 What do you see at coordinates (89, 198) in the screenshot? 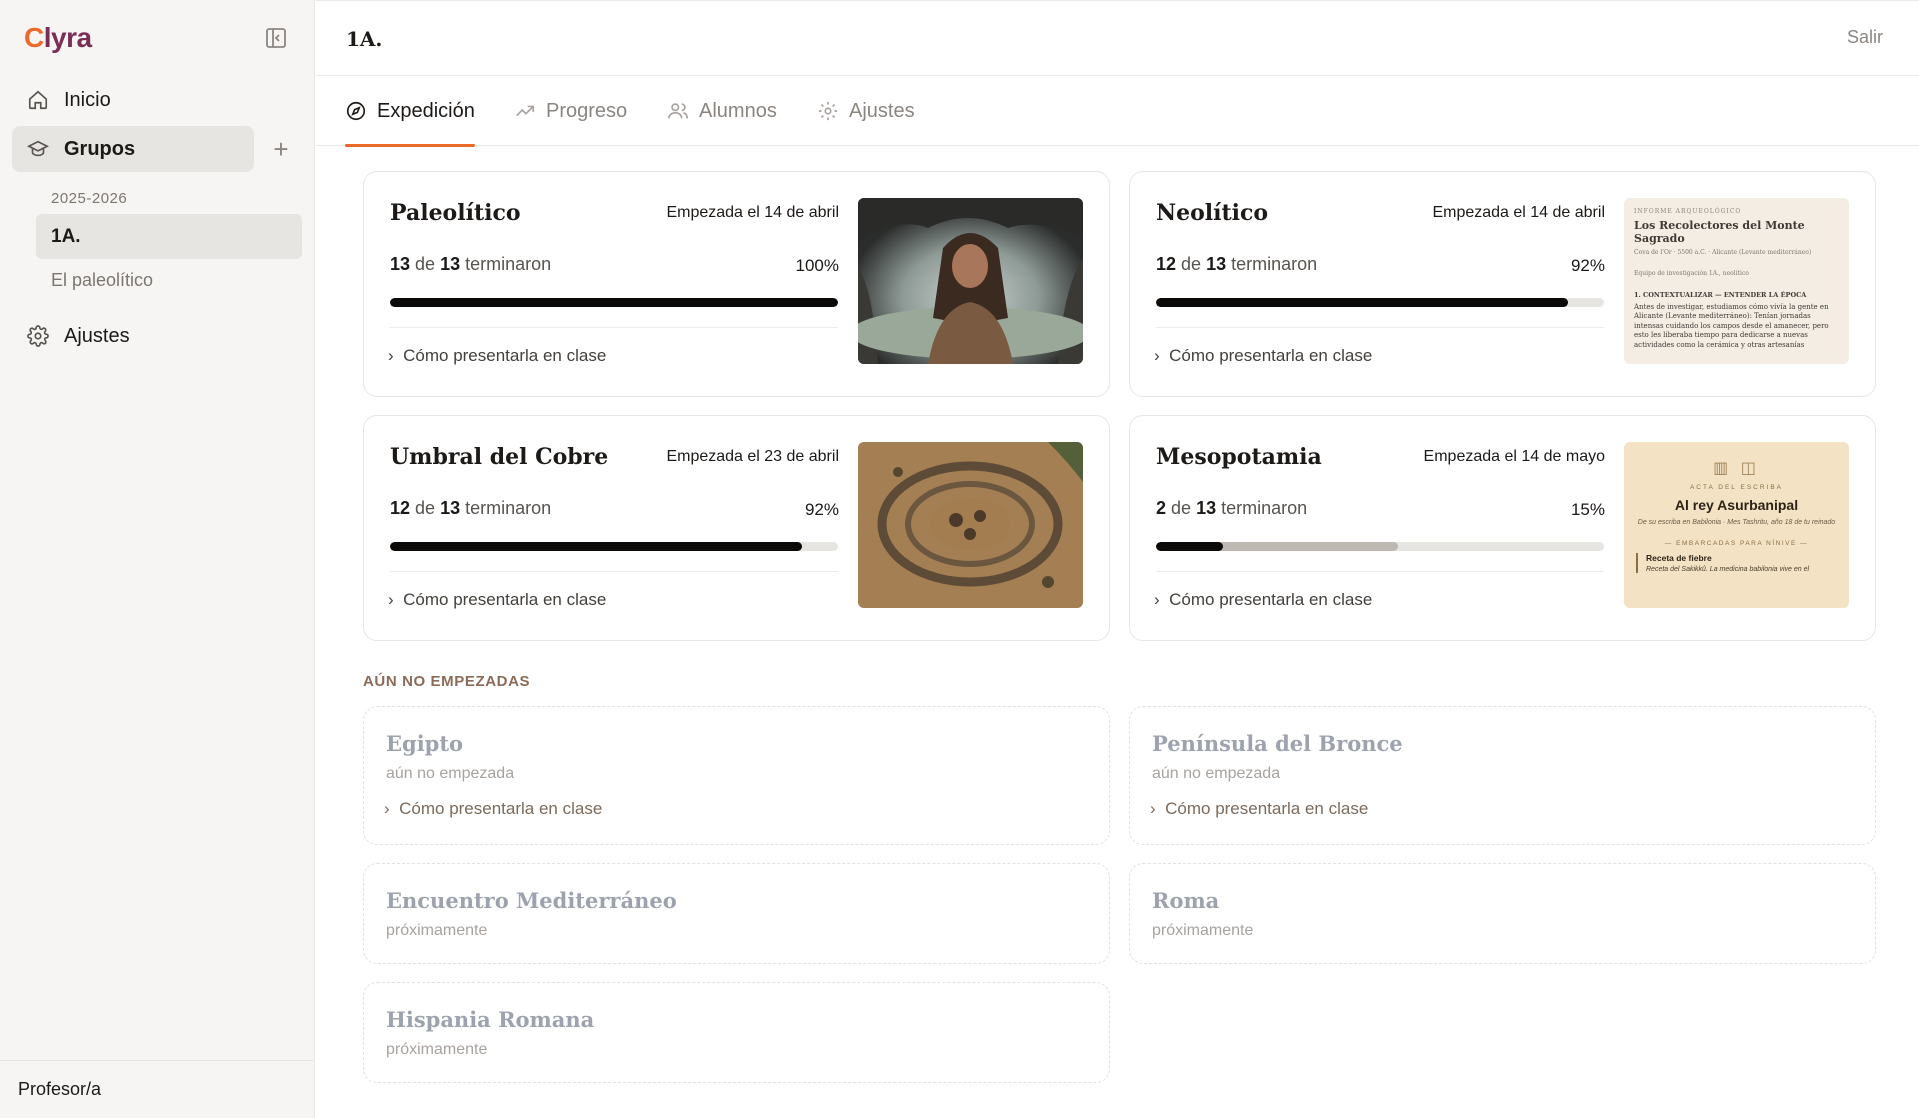
I see `school-year-label: 2025-2026` at bounding box center [89, 198].